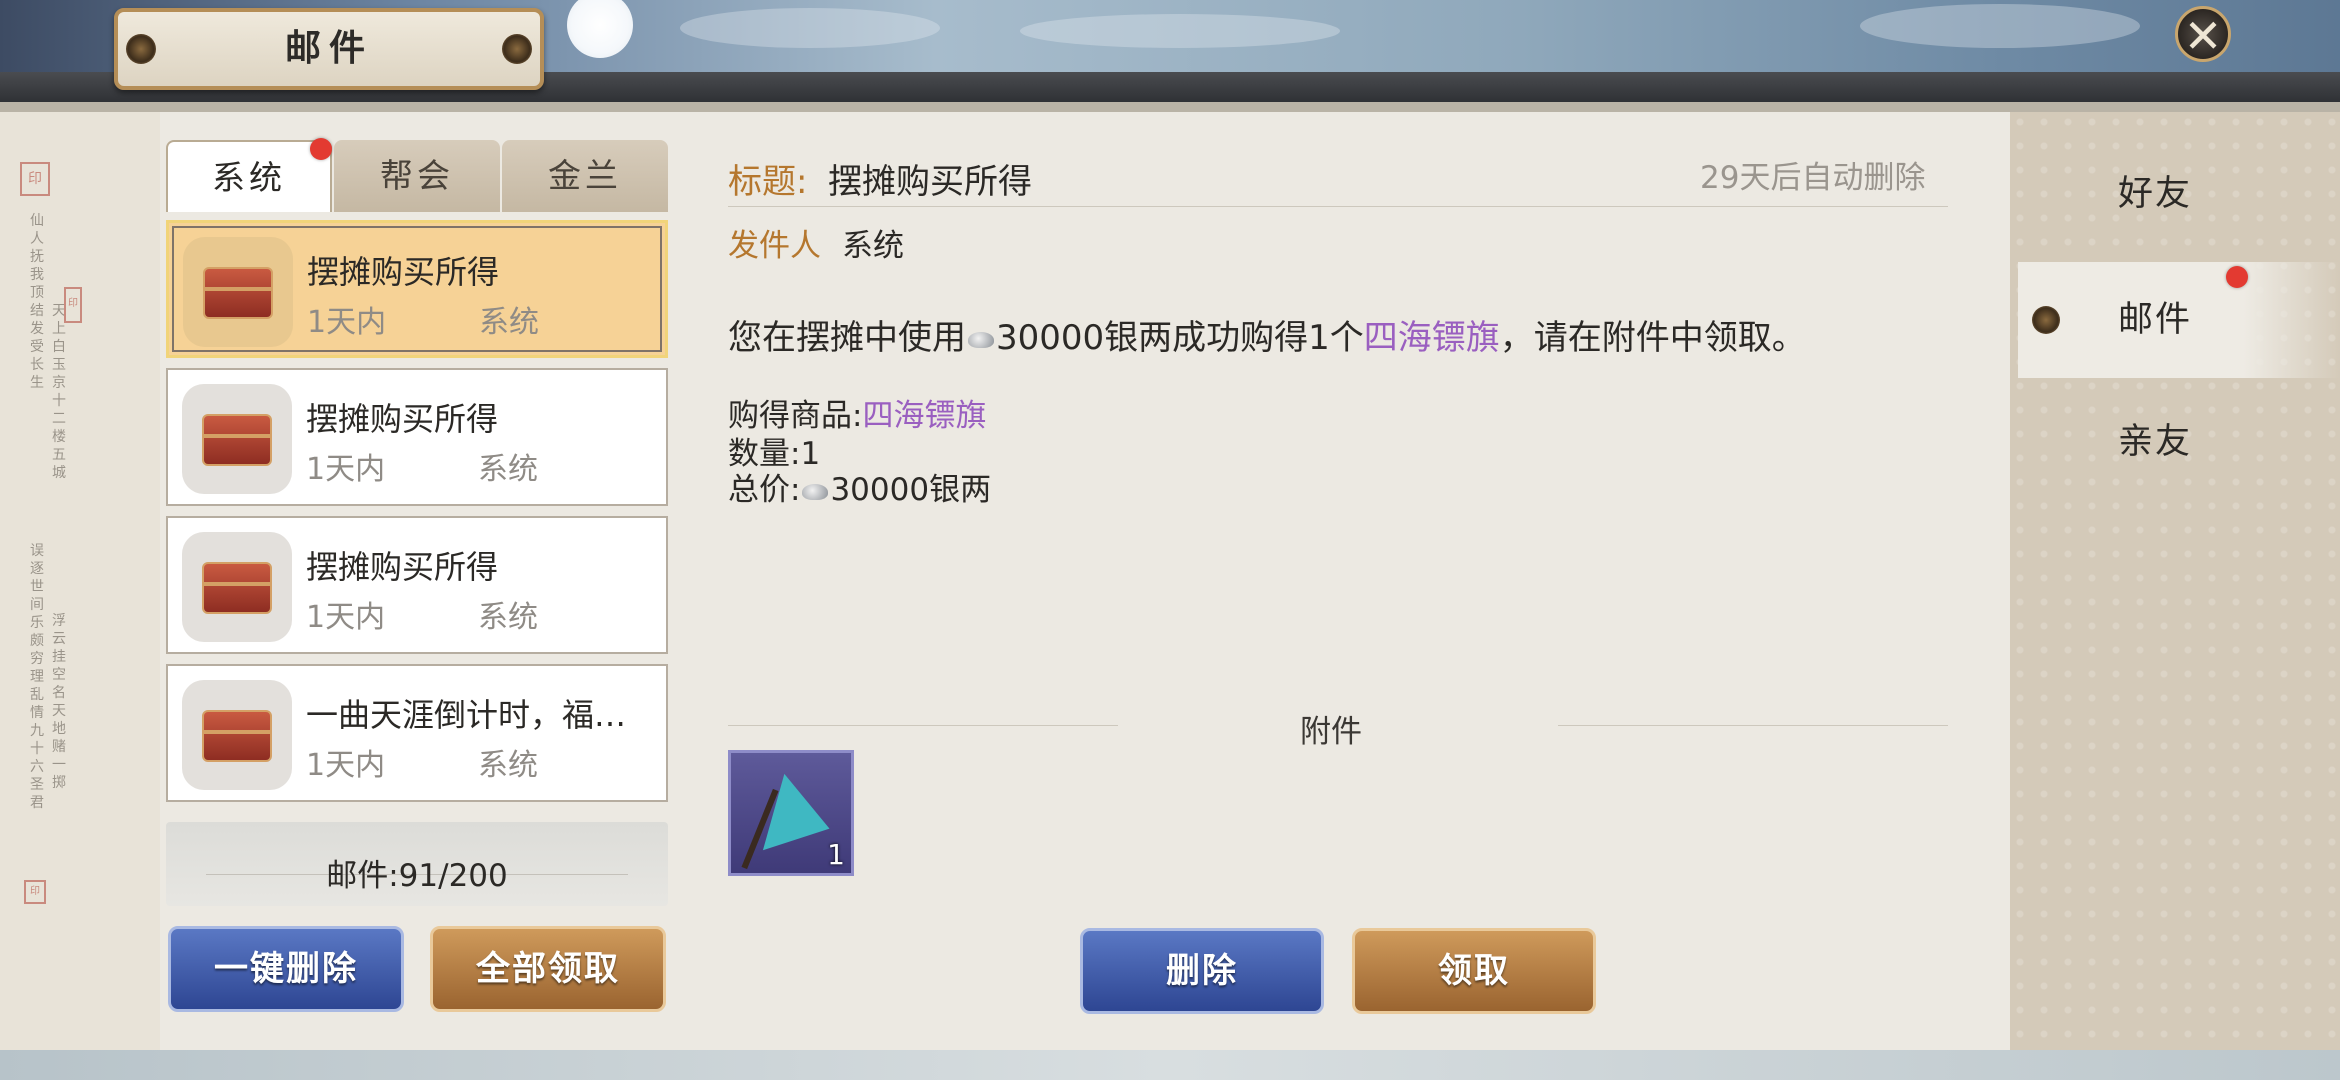 Image resolution: width=2340 pixels, height=1080 pixels. I want to click on delete-button: 删除, so click(1202, 971).